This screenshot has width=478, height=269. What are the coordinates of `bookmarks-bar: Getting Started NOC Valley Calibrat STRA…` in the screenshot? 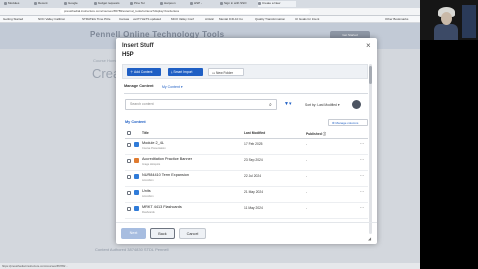 It's located at (210, 19).